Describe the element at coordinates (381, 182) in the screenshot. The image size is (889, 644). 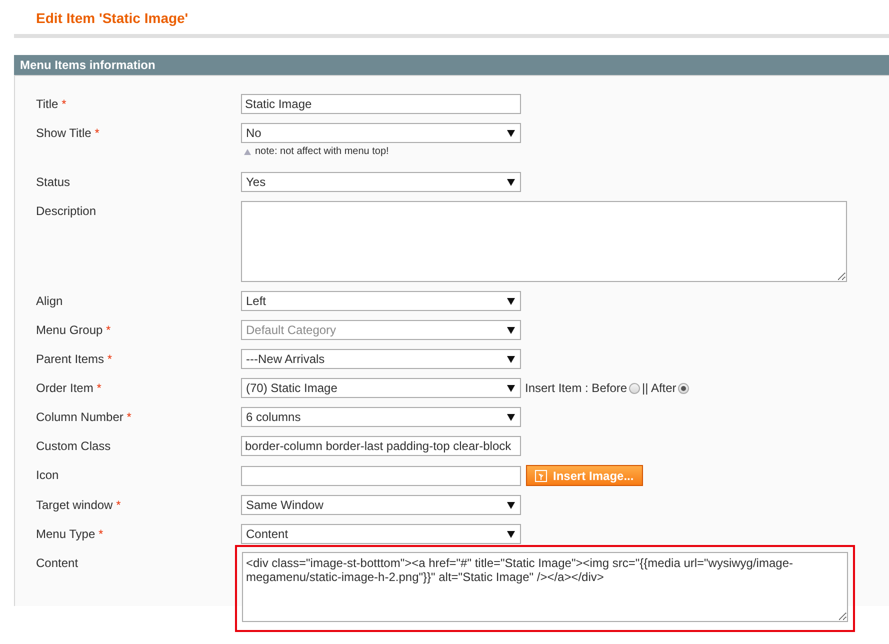
I see `select-field: Yes` at that location.